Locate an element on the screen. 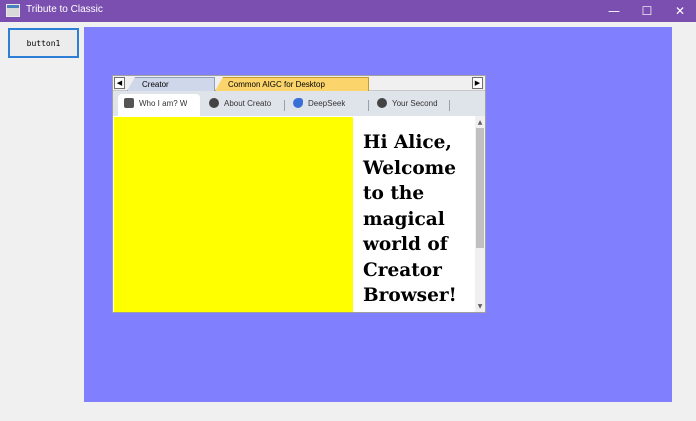 The image size is (696, 421). vertical-scrollbar: ▲ ▼ is located at coordinates (480, 214).